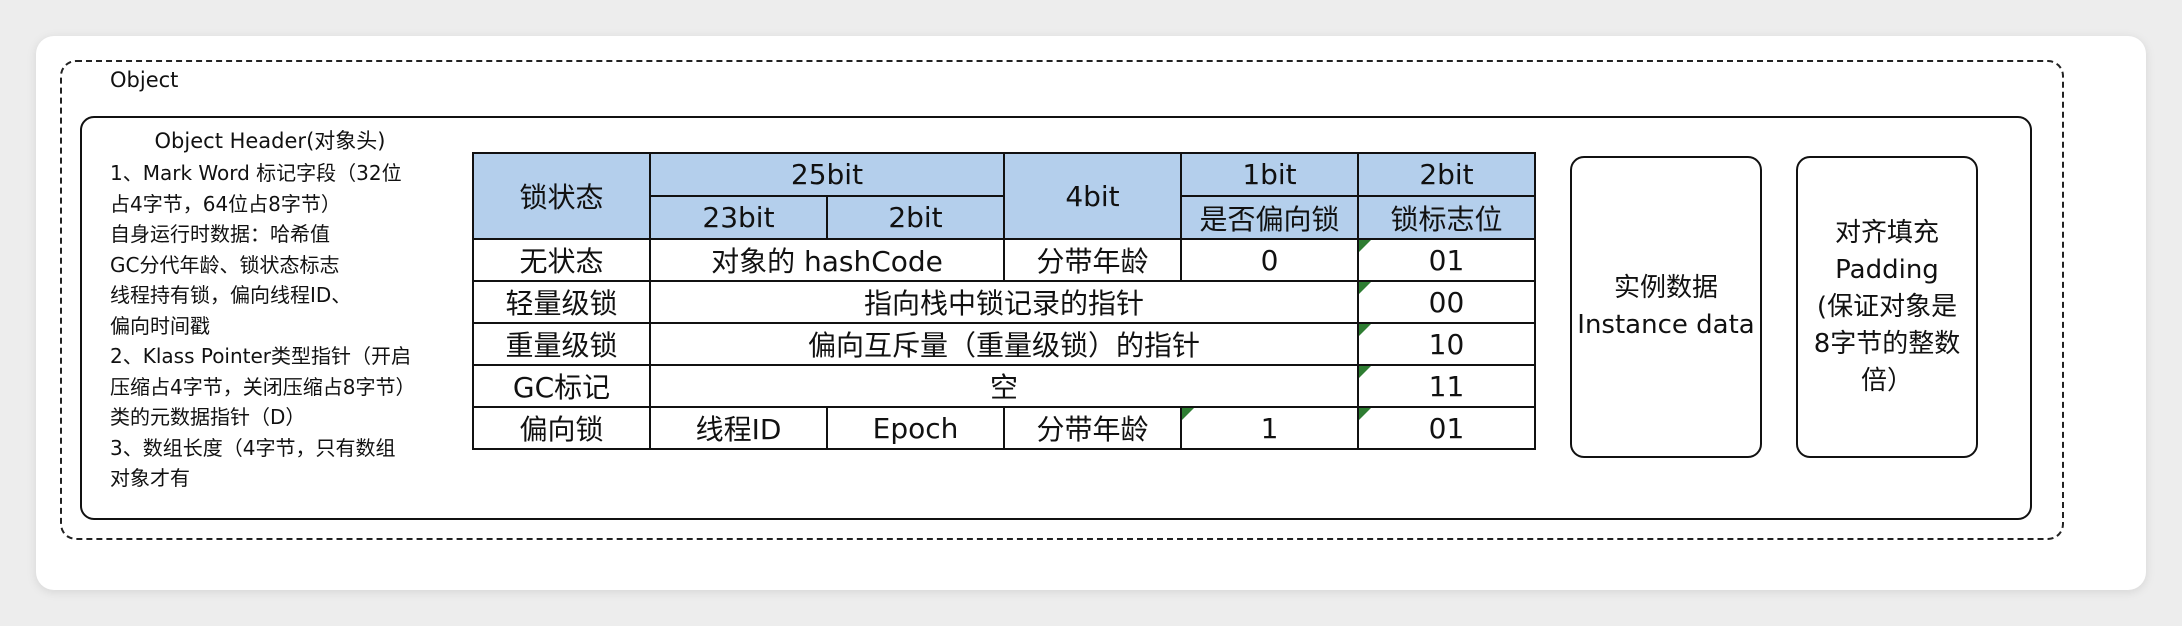  I want to click on state-cell: 无状态, so click(561, 260).